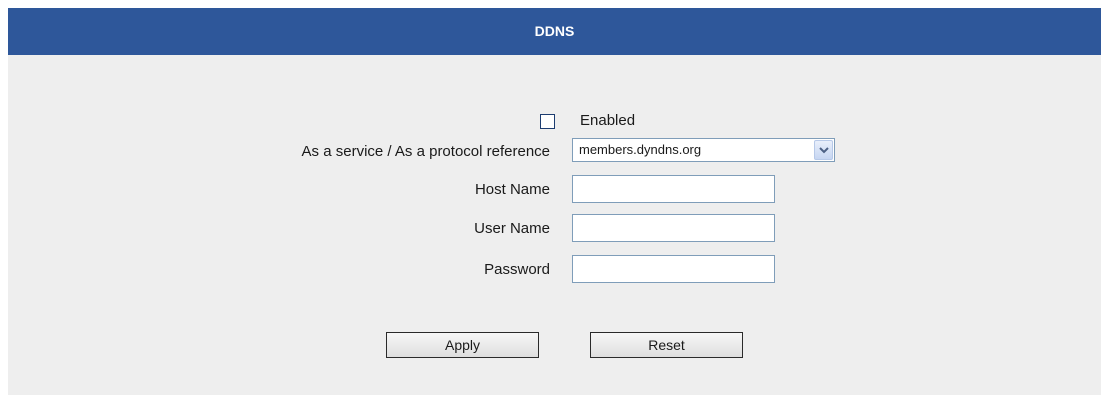 The height and width of the screenshot is (396, 1105). Describe the element at coordinates (673, 189) in the screenshot. I see `host-name-field` at that location.